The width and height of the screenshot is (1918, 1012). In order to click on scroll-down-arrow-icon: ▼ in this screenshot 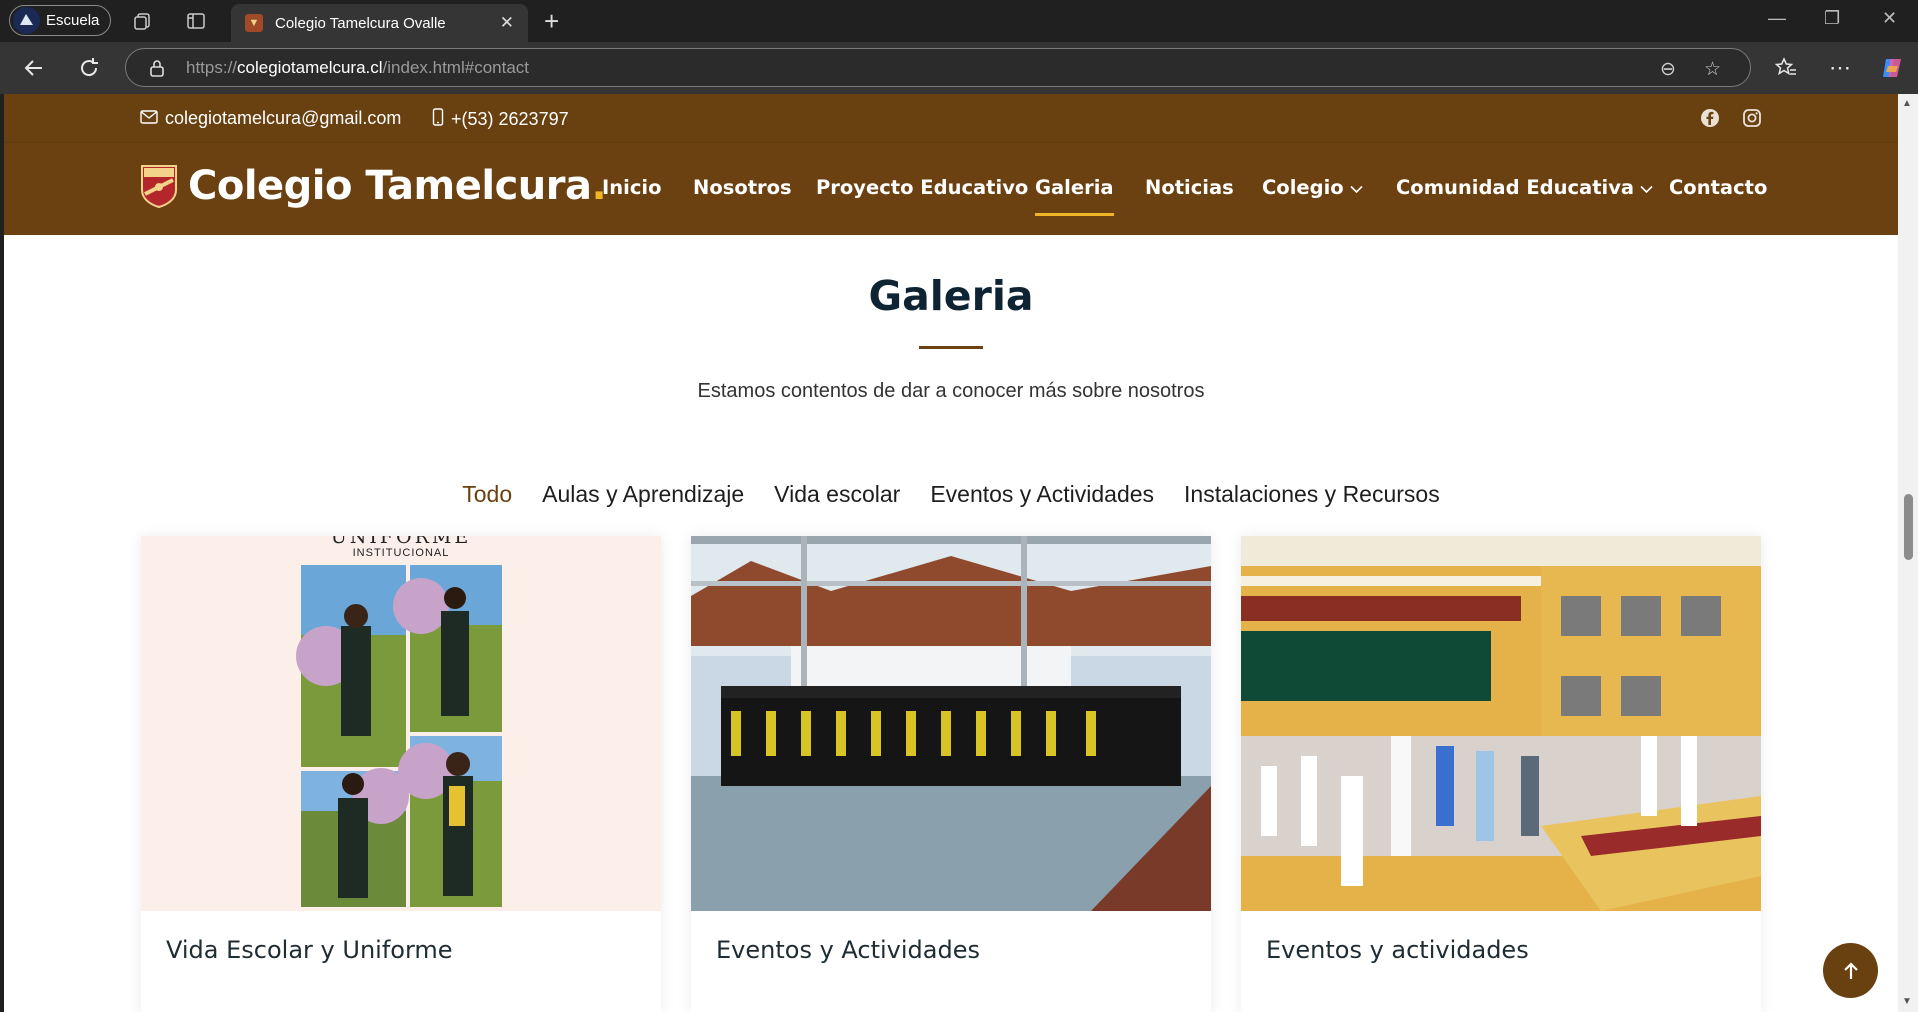, I will do `click(1907, 1001)`.